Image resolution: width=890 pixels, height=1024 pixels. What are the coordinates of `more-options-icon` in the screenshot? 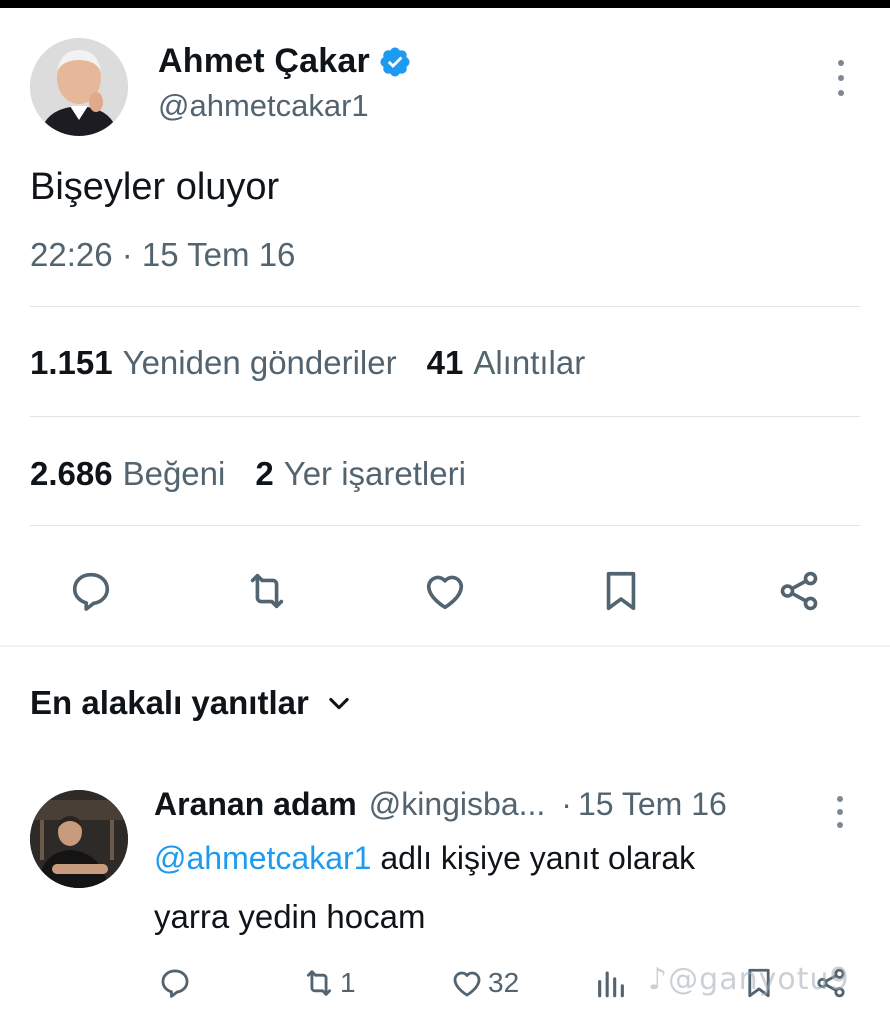 It's located at (841, 78).